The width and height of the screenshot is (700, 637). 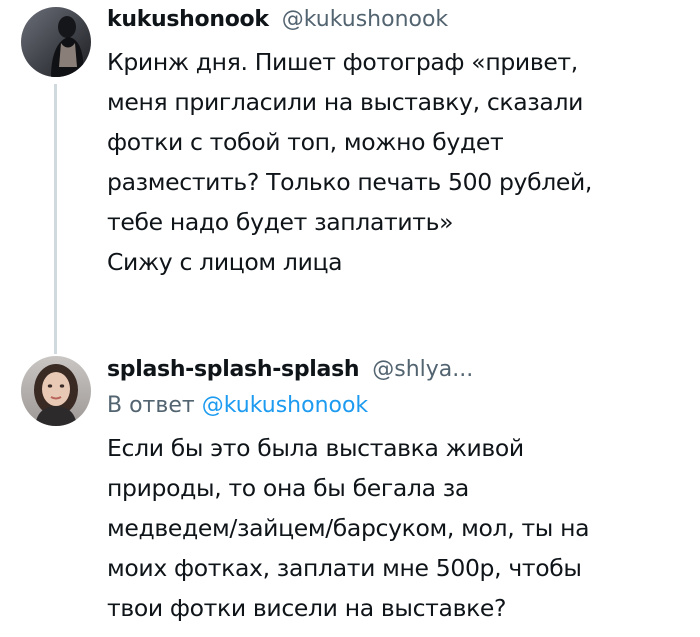 I want to click on tweet-header: kukushonook @kukushonook, so click(x=396, y=20).